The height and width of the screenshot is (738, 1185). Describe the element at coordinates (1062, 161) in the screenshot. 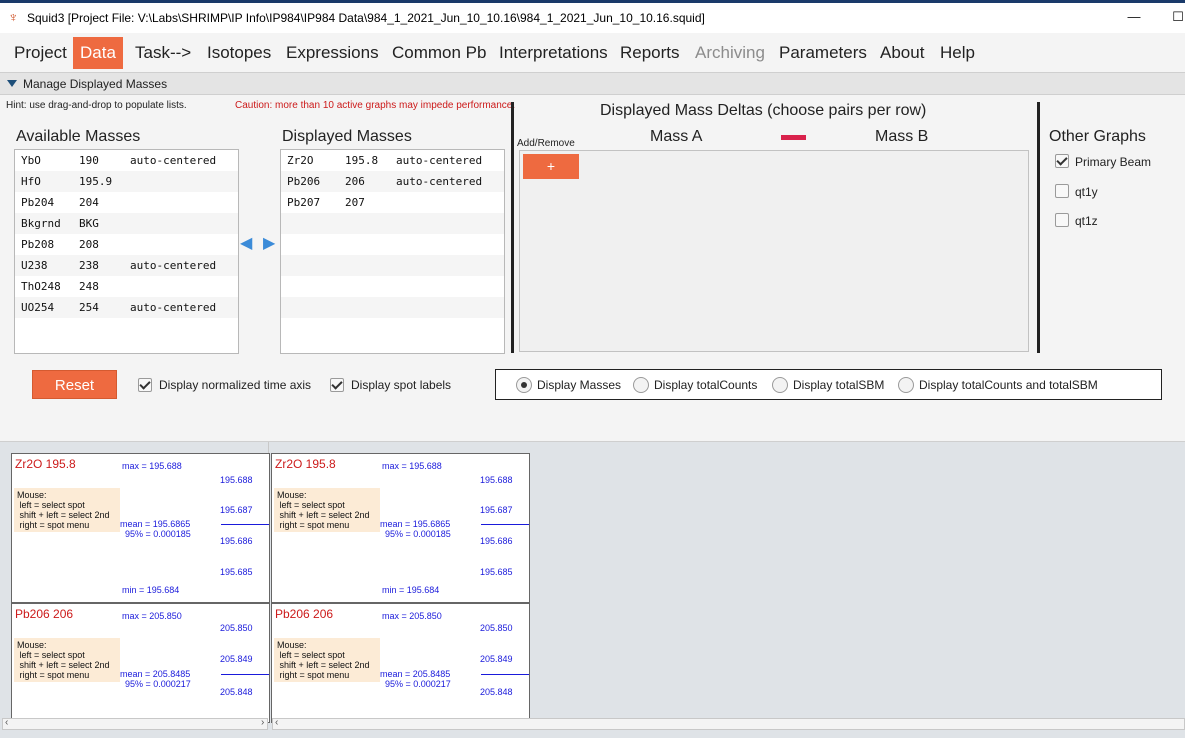

I see `primary-beam-checkbox` at that location.